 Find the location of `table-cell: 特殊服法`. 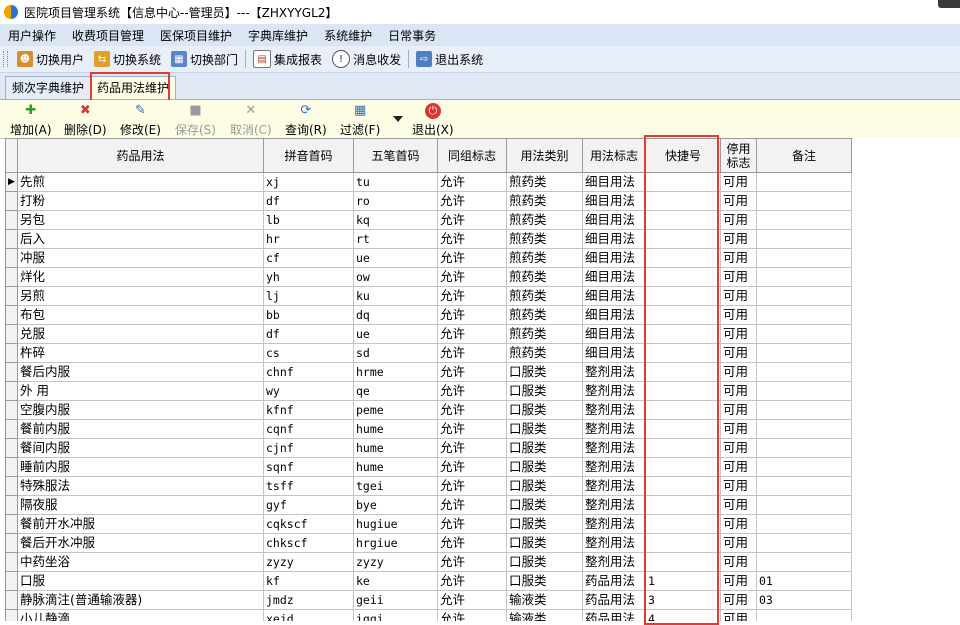

table-cell: 特殊服法 is located at coordinates (140, 486).